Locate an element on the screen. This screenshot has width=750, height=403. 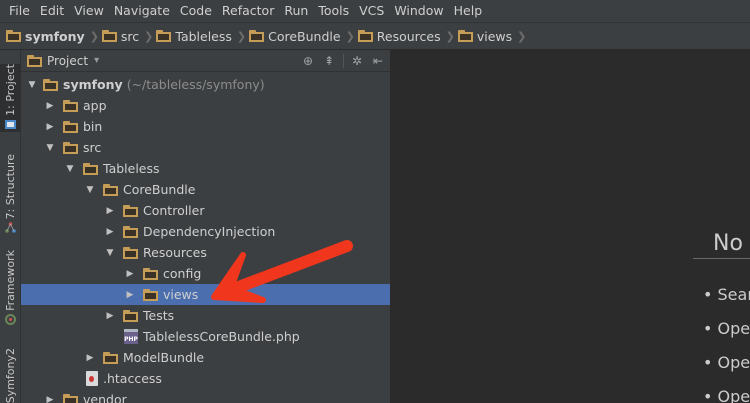
tree-node-views: ▶ views is located at coordinates (205, 294).